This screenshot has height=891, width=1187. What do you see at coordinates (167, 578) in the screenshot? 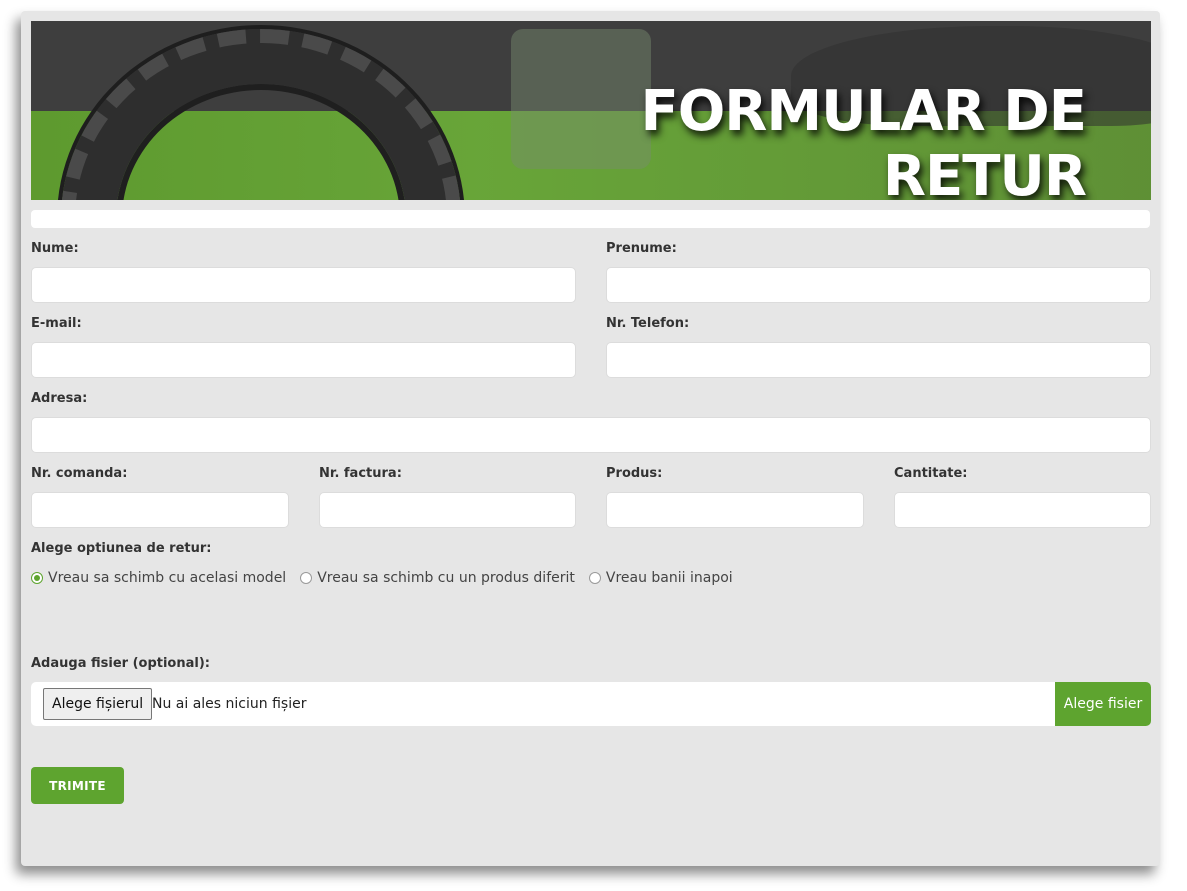
I see `radio-label: Vreau sa schimb cu acelasi model` at bounding box center [167, 578].